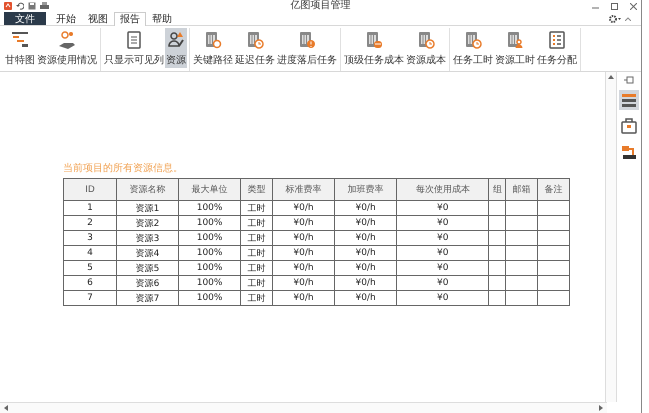 Image resolution: width=649 pixels, height=413 pixels. Describe the element at coordinates (610, 237) in the screenshot. I see `vertical-scrollbar` at that location.